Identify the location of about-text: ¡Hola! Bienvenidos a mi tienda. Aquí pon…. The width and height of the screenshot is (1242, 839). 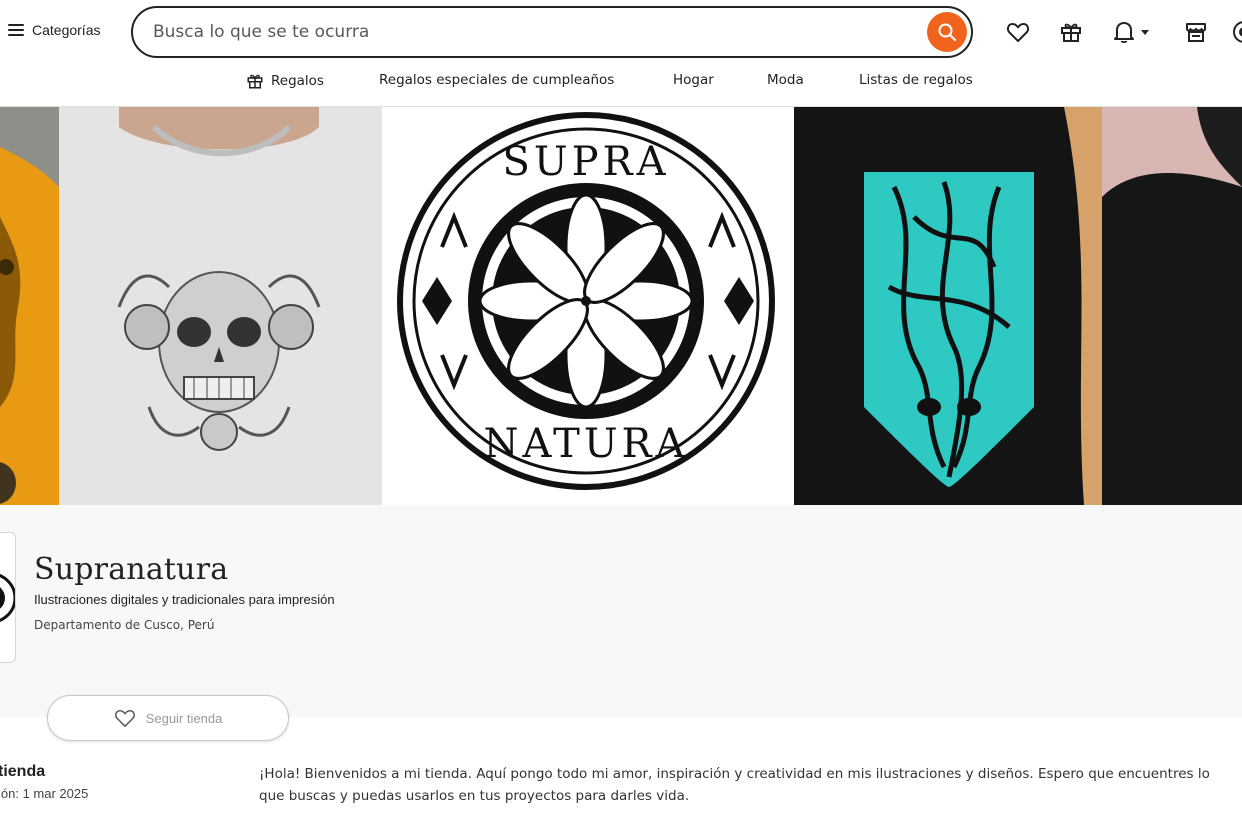
(734, 785).